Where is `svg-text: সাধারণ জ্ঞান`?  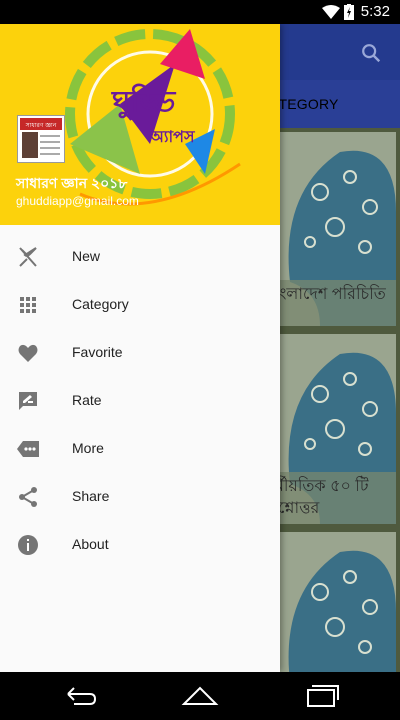 svg-text: সাধারণ জ্ঞান is located at coordinates (41, 125).